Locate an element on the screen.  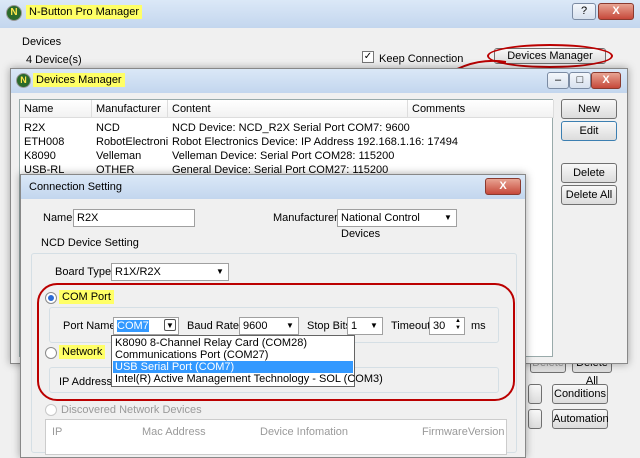
connection-title: Connection Setting is located at coordinates (75, 187).